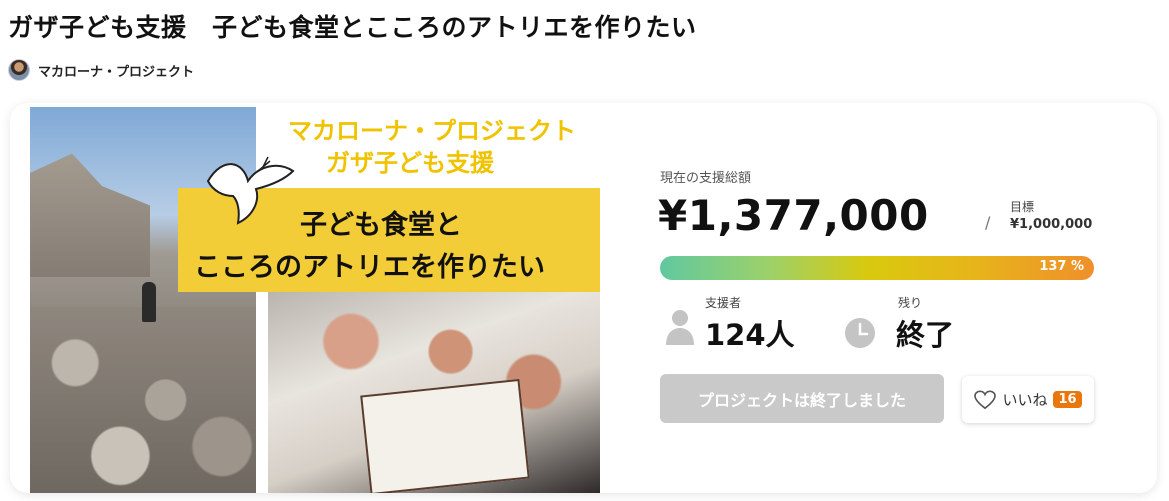 The image size is (1169, 501). What do you see at coordinates (369, 267) in the screenshot?
I see `hero-main-title-line2: こころのアトリエを作りたい` at bounding box center [369, 267].